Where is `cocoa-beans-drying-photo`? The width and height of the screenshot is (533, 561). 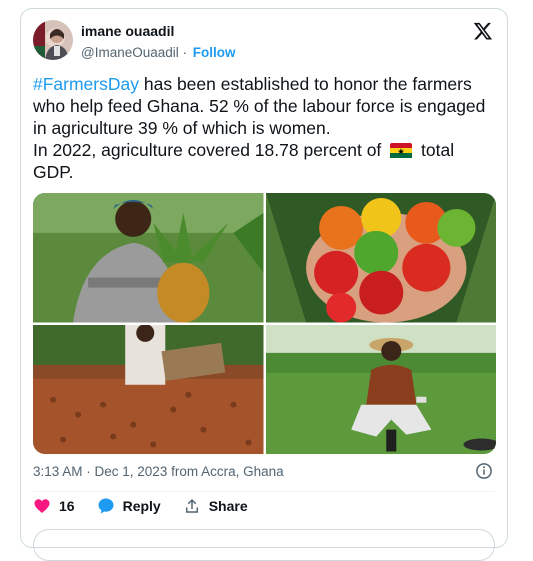 cocoa-beans-drying-photo is located at coordinates (148, 389).